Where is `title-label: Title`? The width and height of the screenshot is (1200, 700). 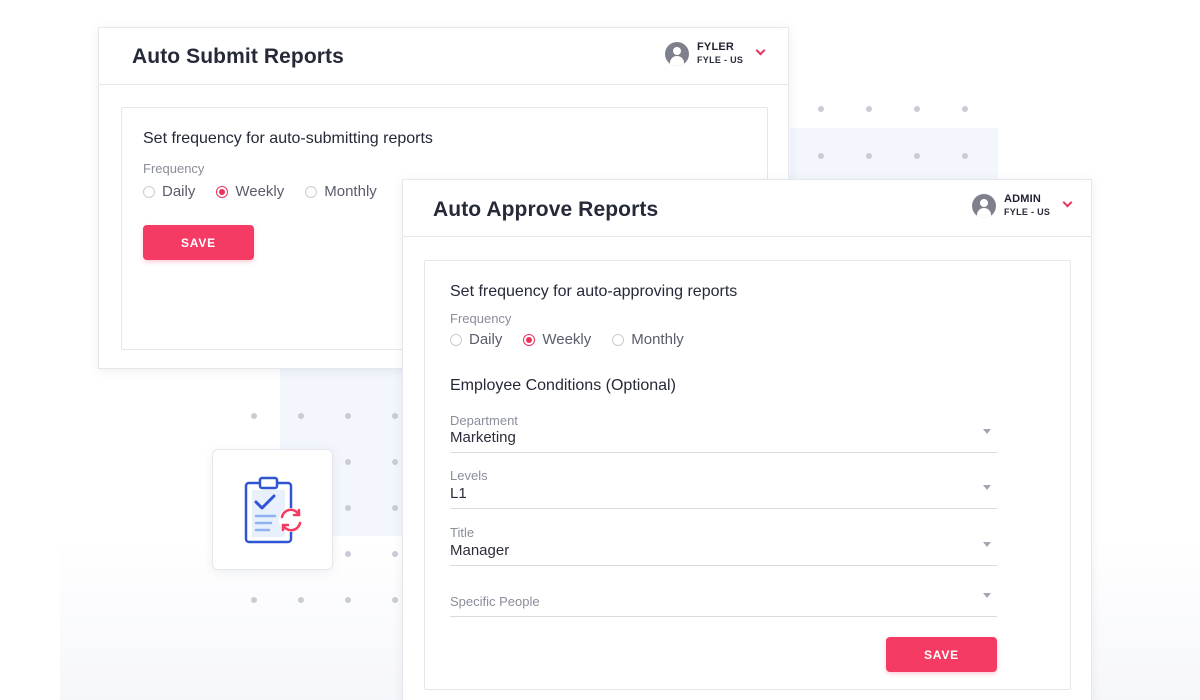 title-label: Title is located at coordinates (462, 532).